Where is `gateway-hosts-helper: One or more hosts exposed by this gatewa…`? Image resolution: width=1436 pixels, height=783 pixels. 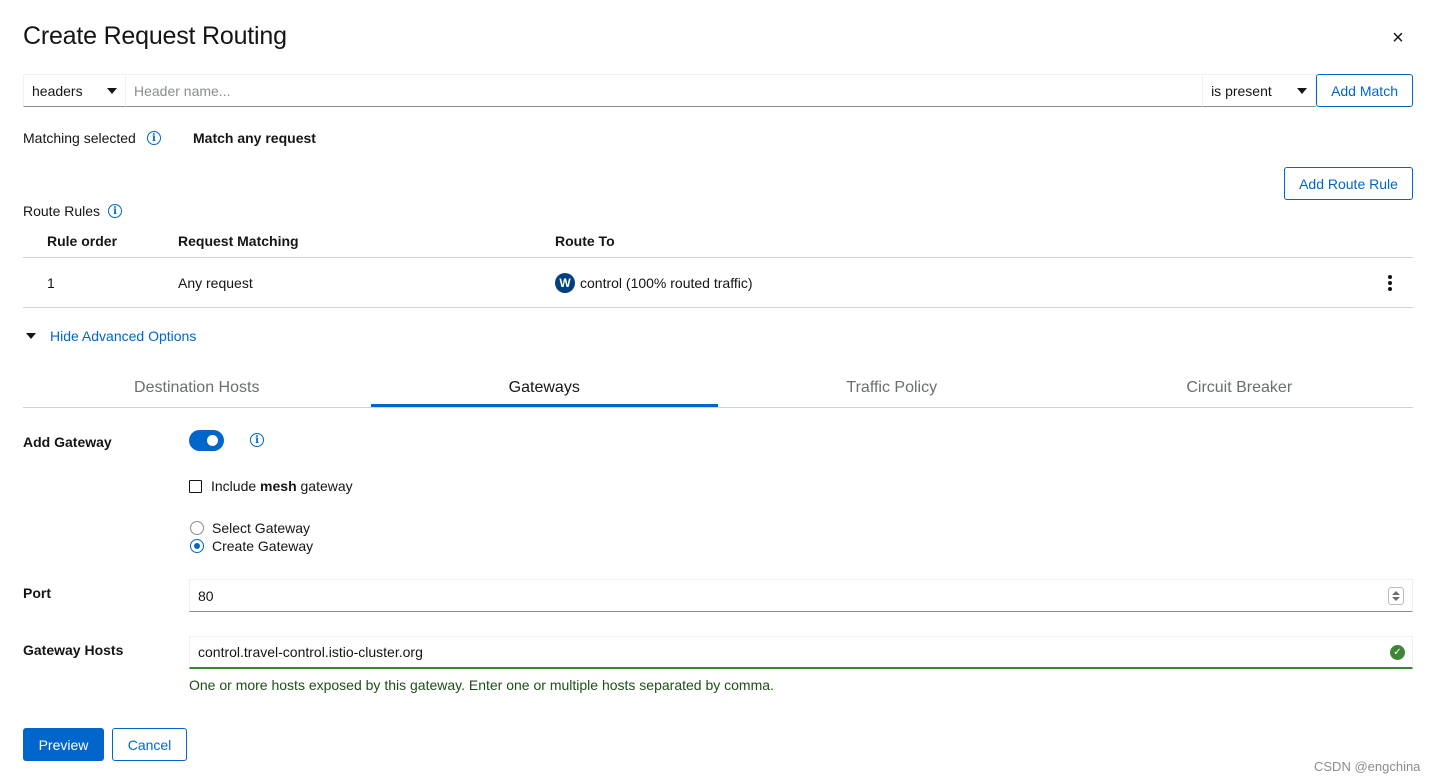
gateway-hosts-helper: One or more hosts exposed by this gatewa… is located at coordinates (481, 685).